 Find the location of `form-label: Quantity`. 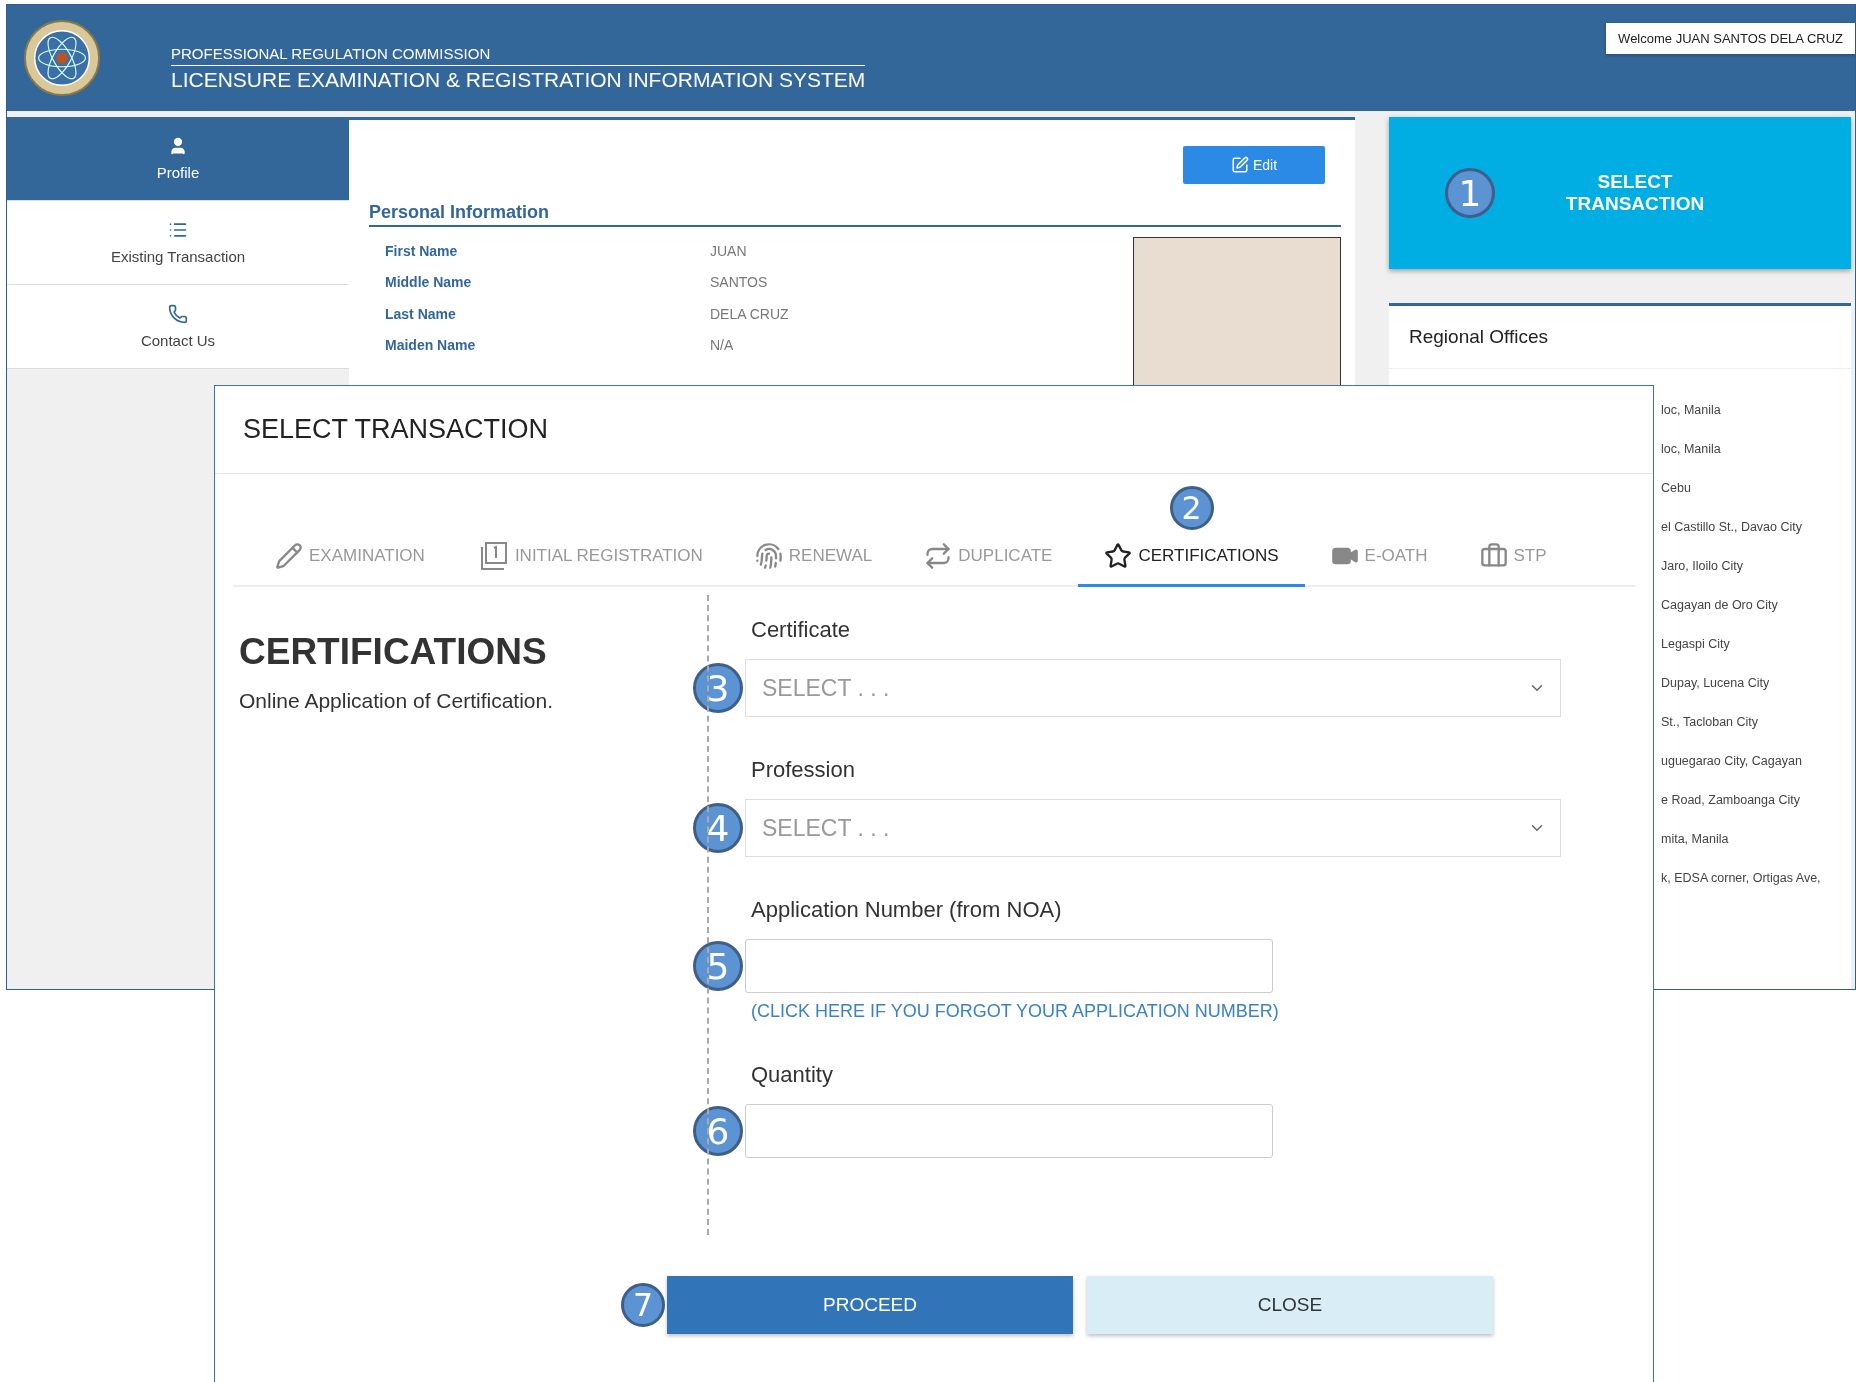

form-label: Quantity is located at coordinates (792, 1075).